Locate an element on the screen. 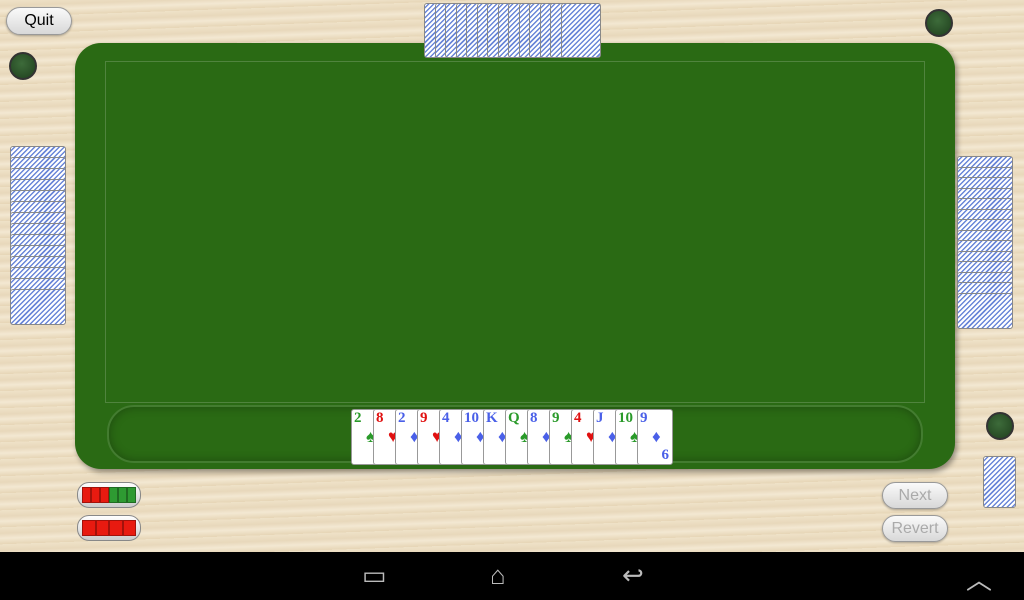 This screenshot has height=600, width=1024. diamonds-icon: ♦ is located at coordinates (656, 436).